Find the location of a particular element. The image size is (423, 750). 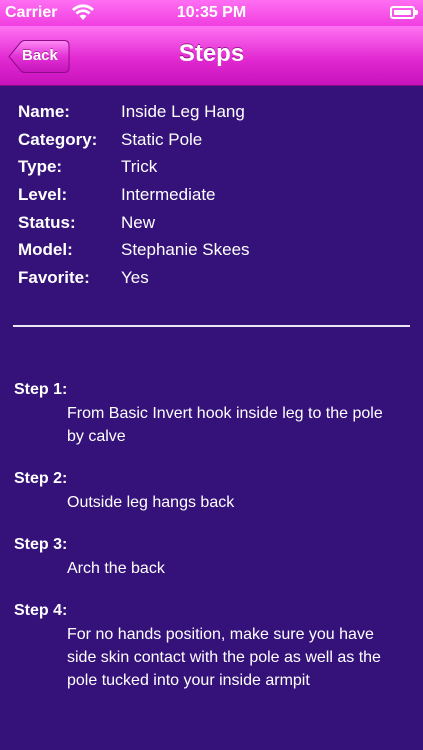

detail-row-name: Name: Inside Leg Hang is located at coordinates (213, 116).